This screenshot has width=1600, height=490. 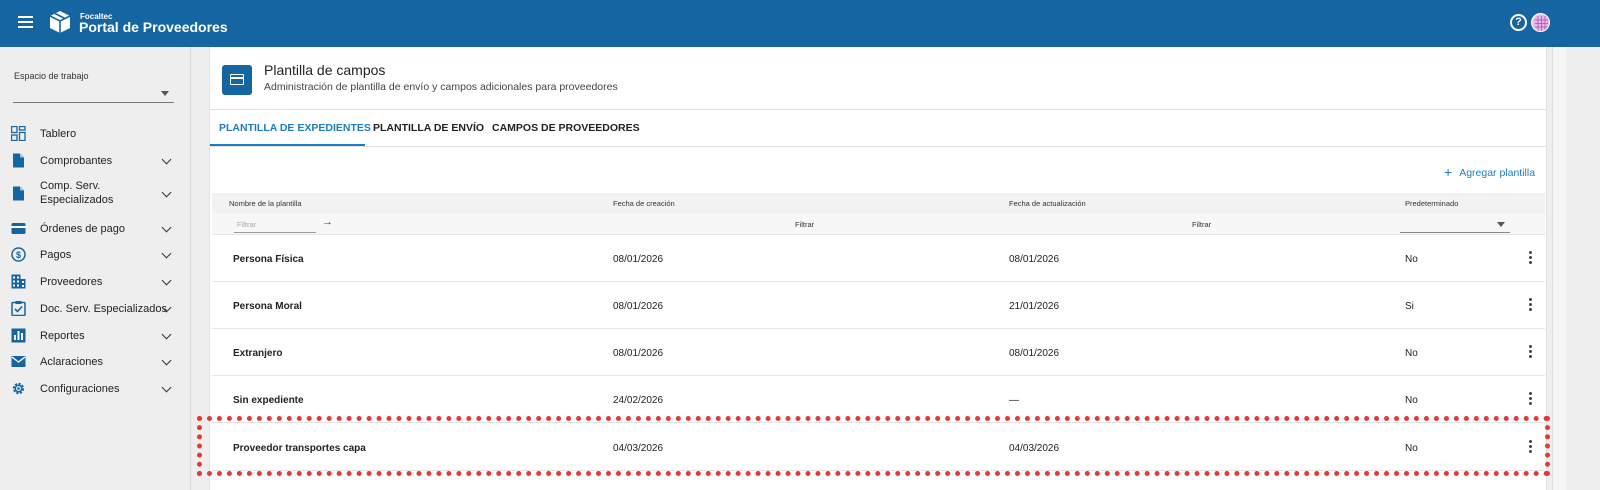 What do you see at coordinates (71, 362) in the screenshot?
I see `sidebar-item-label: Aclaraciones` at bounding box center [71, 362].